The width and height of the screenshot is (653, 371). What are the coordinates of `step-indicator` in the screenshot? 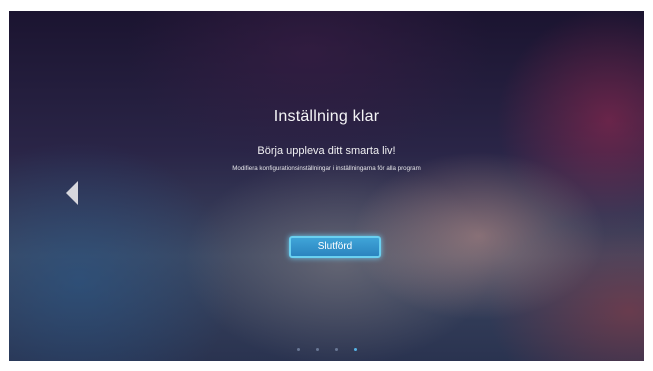 It's located at (326, 349).